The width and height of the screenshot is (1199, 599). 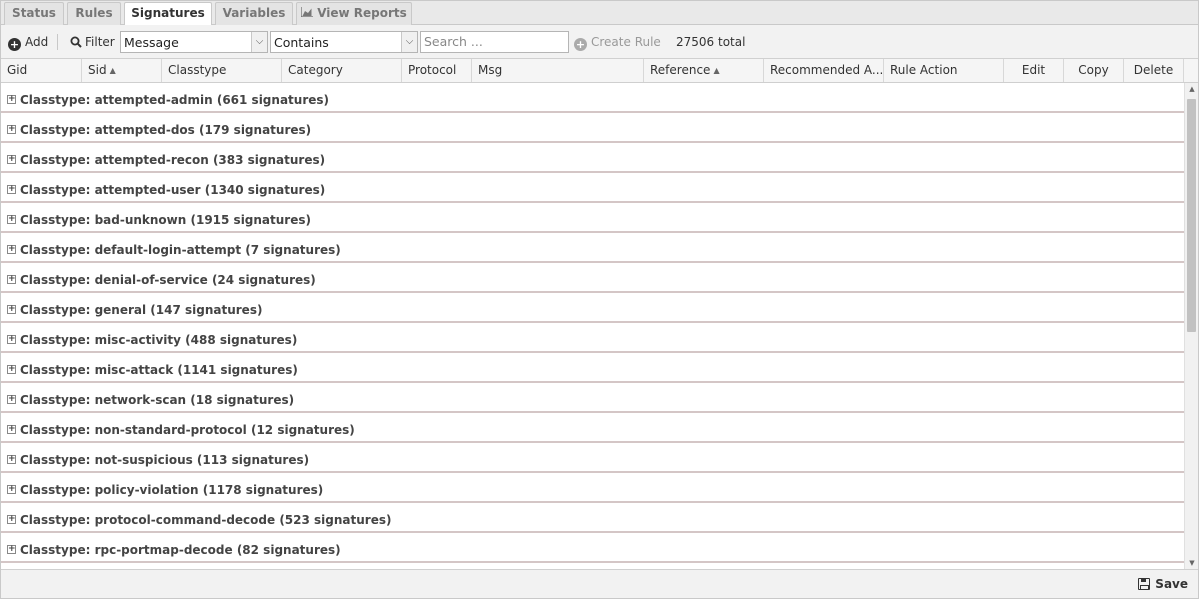 What do you see at coordinates (28, 42) in the screenshot?
I see `add-button: + Add` at bounding box center [28, 42].